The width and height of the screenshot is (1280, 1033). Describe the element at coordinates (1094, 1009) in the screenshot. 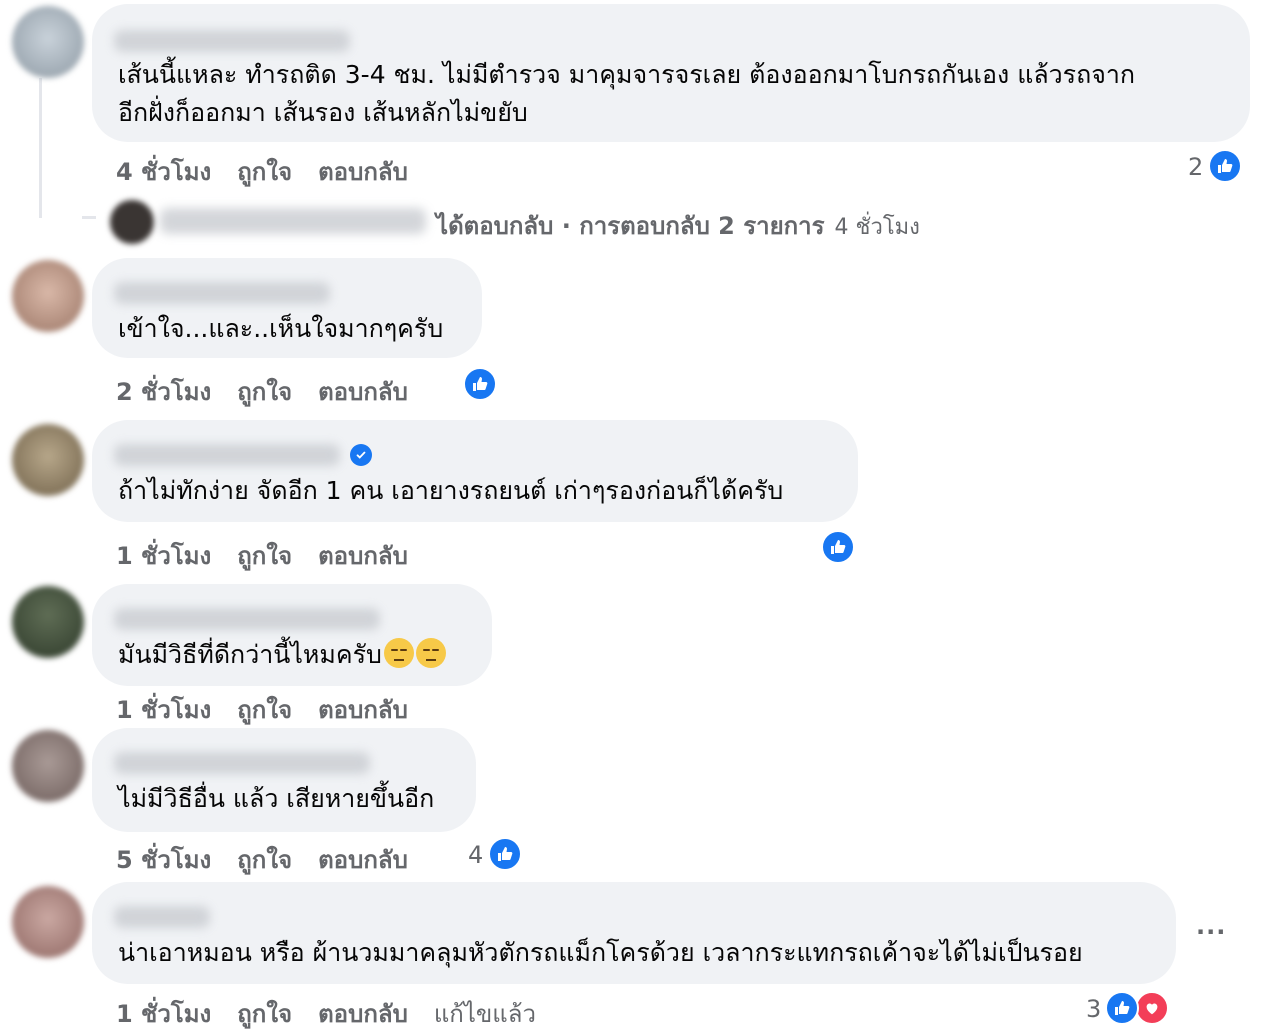

I see `reaction-count: 3` at that location.